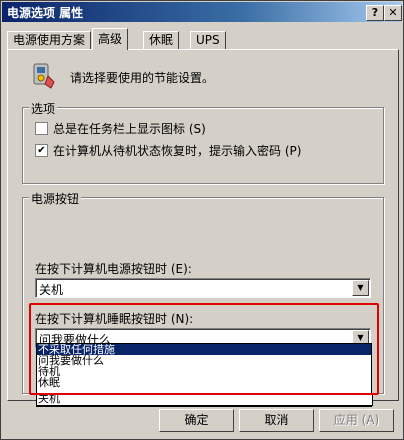 Image resolution: width=404 pixels, height=440 pixels. What do you see at coordinates (41, 128) in the screenshot?
I see `show-icon-checkbox` at bounding box center [41, 128].